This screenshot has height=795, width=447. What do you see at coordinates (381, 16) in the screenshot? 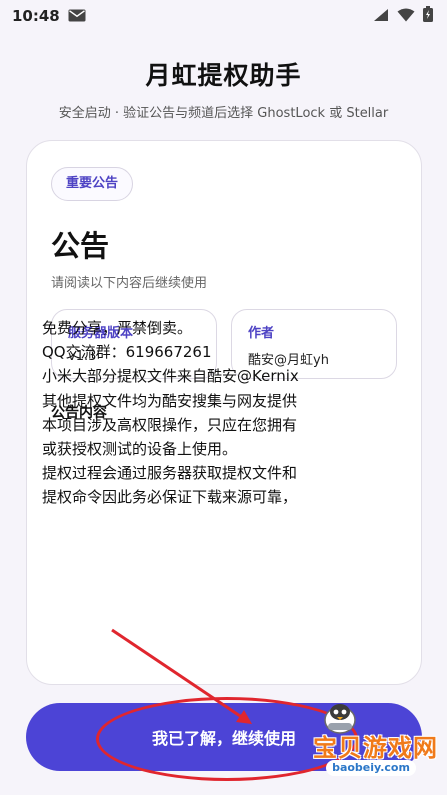
I see `signal-icon` at bounding box center [381, 16].